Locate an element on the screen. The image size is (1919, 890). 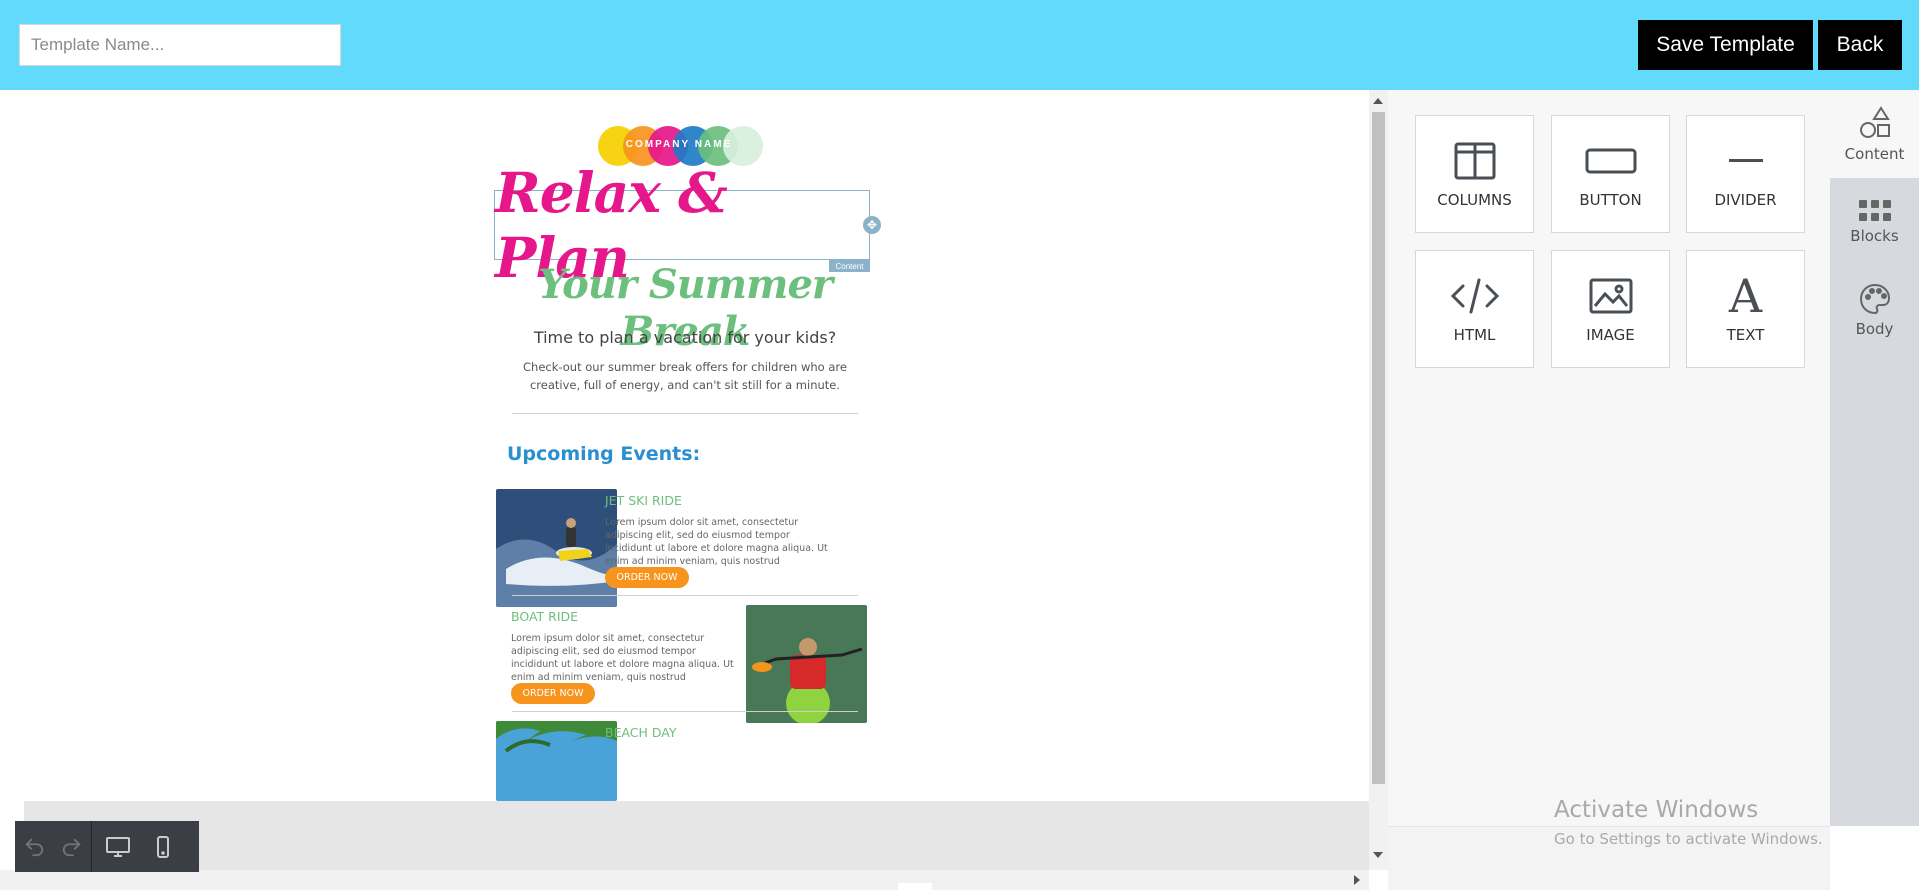
scroll-down-icon is located at coordinates (1378, 855).